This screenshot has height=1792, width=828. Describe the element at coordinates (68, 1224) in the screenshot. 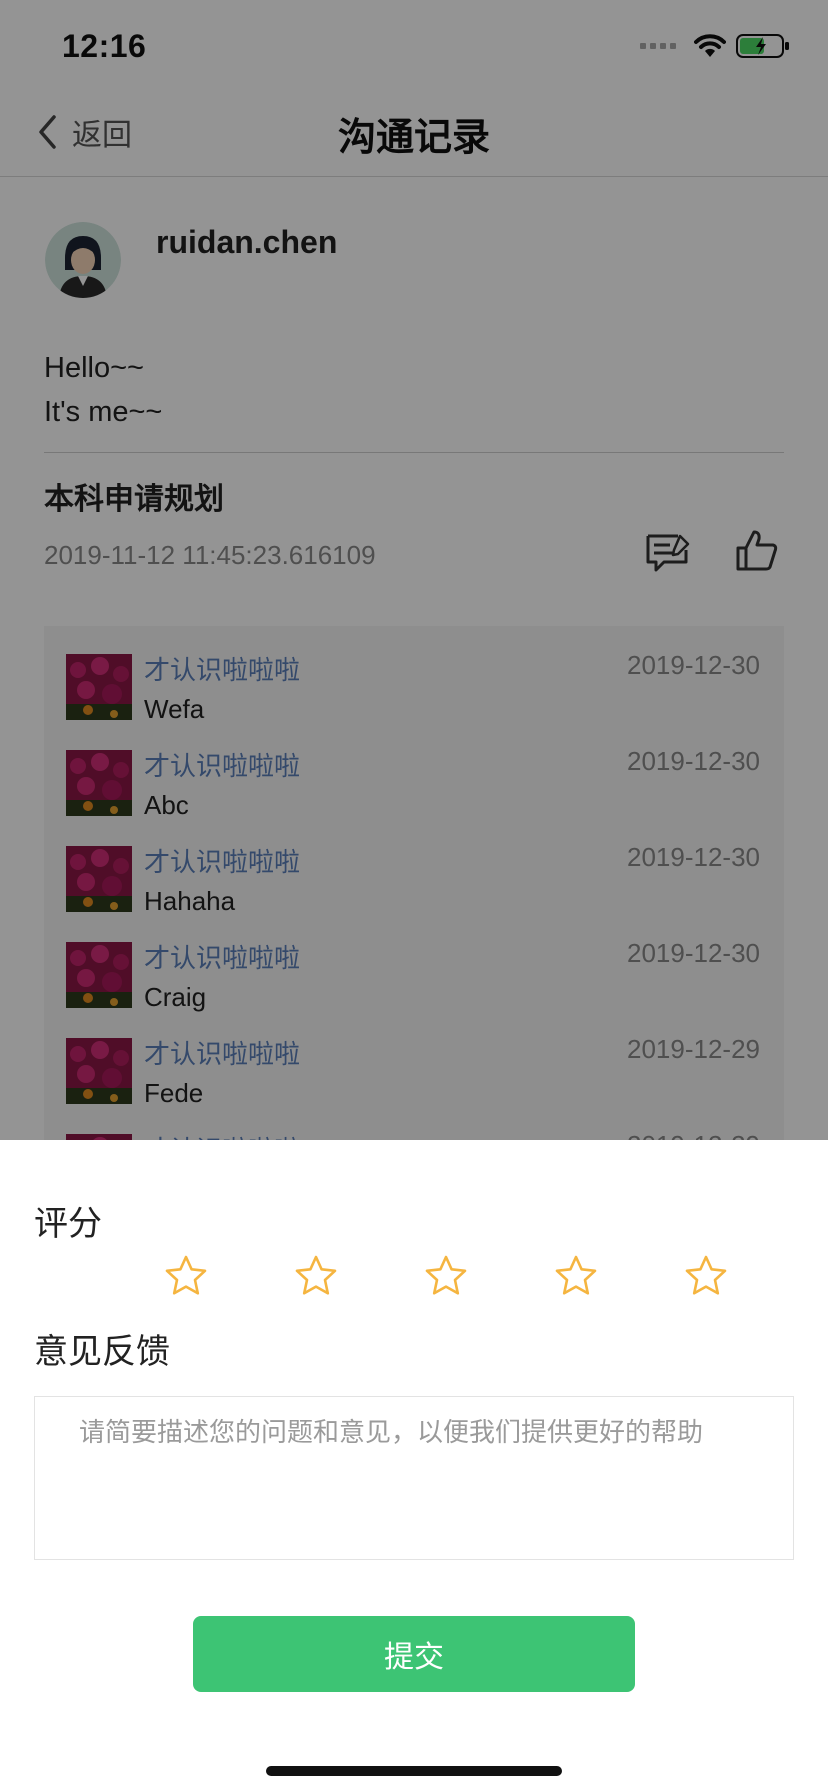

I see `rating-title: 评分` at that location.